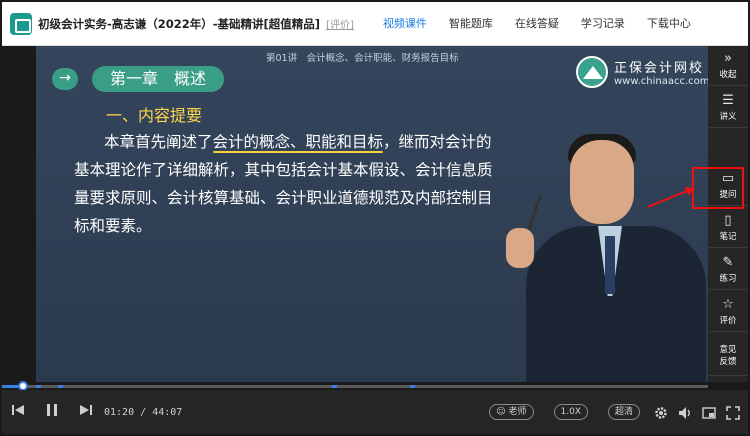 This screenshot has height=436, width=750. I want to click on brand-watermark: 正保会计网校 www.chinaacc.com, so click(642, 72).